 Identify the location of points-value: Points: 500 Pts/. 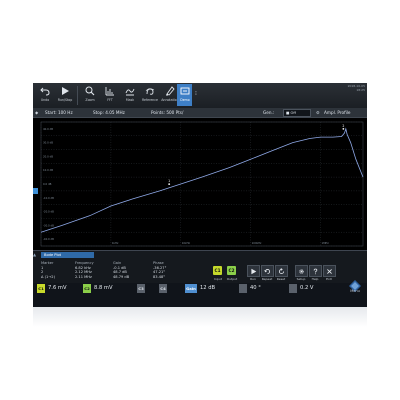
(167, 112).